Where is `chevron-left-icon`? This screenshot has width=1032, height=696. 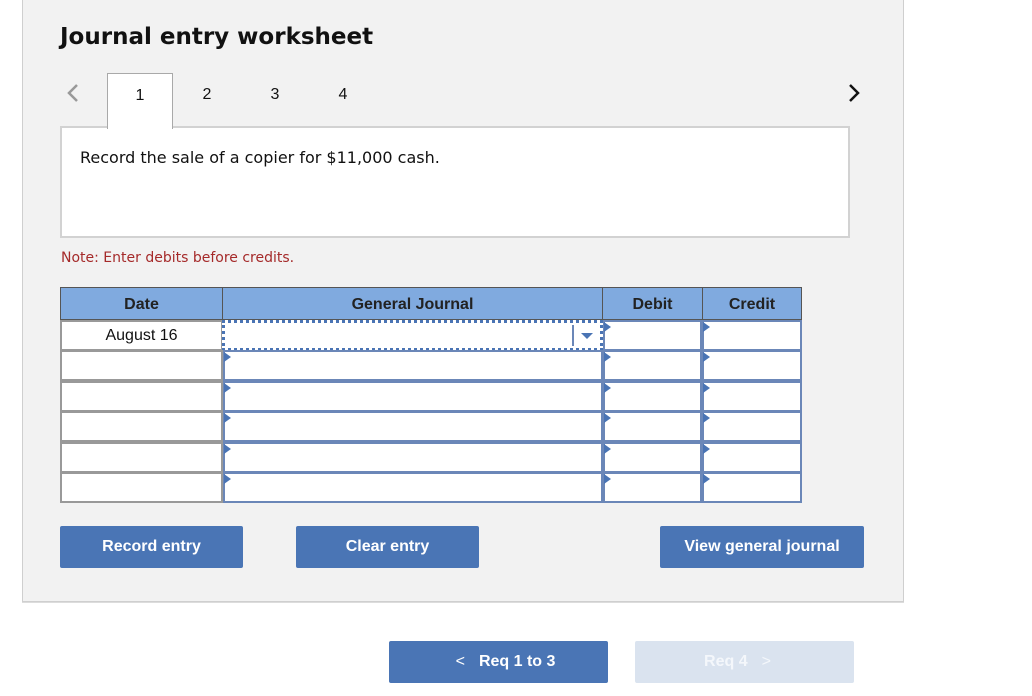
chevron-left-icon is located at coordinates (72, 93).